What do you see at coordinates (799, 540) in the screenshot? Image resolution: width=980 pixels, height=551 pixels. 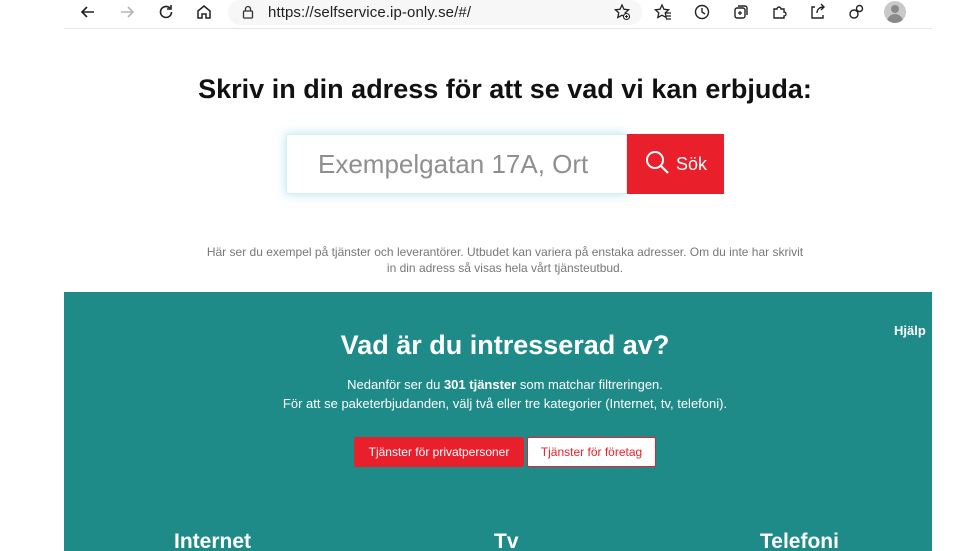 I see `category-telefoni: Telefoni` at bounding box center [799, 540].